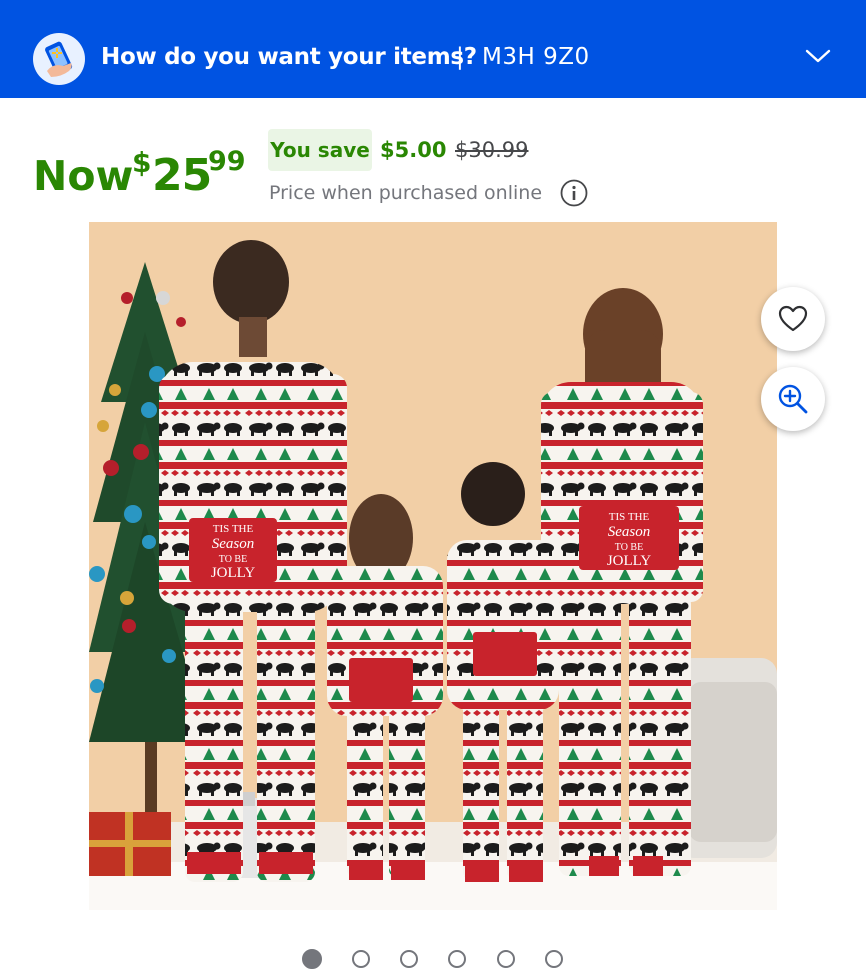  I want to click on zoom-in-icon, so click(793, 399).